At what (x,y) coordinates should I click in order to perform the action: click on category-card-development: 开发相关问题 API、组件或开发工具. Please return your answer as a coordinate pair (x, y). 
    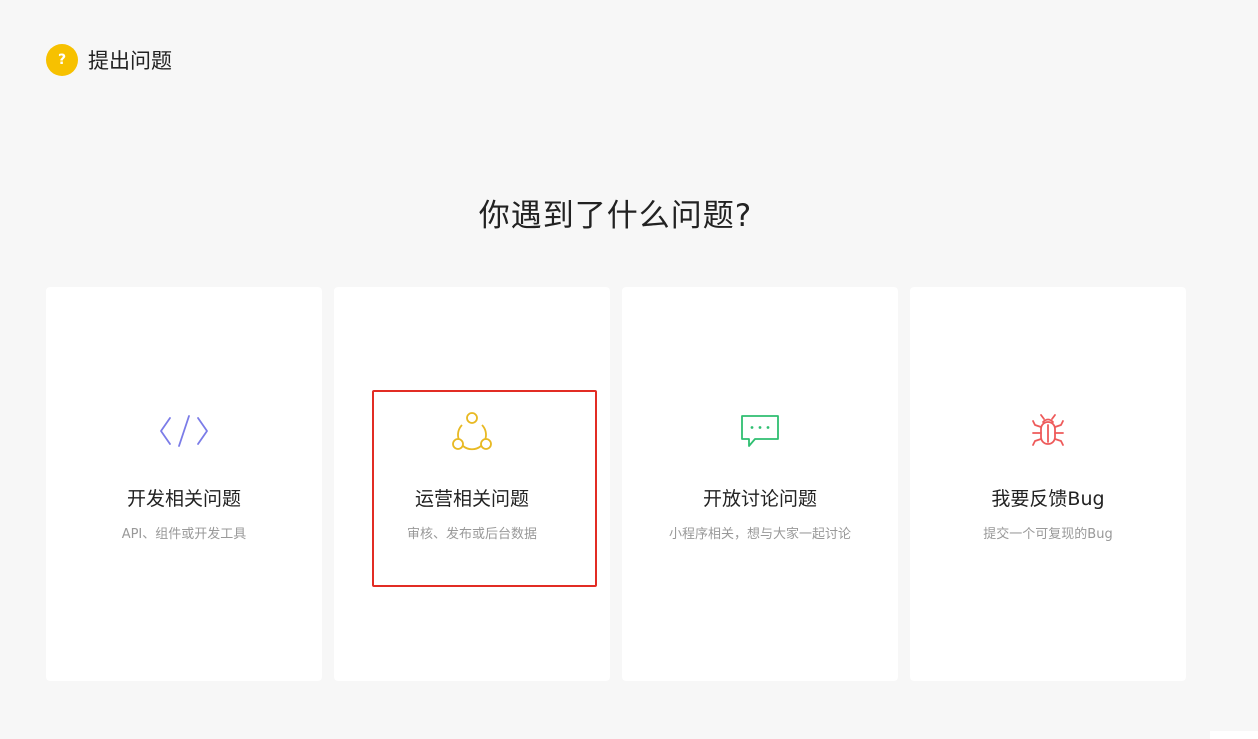
    Looking at the image, I should click on (184, 484).